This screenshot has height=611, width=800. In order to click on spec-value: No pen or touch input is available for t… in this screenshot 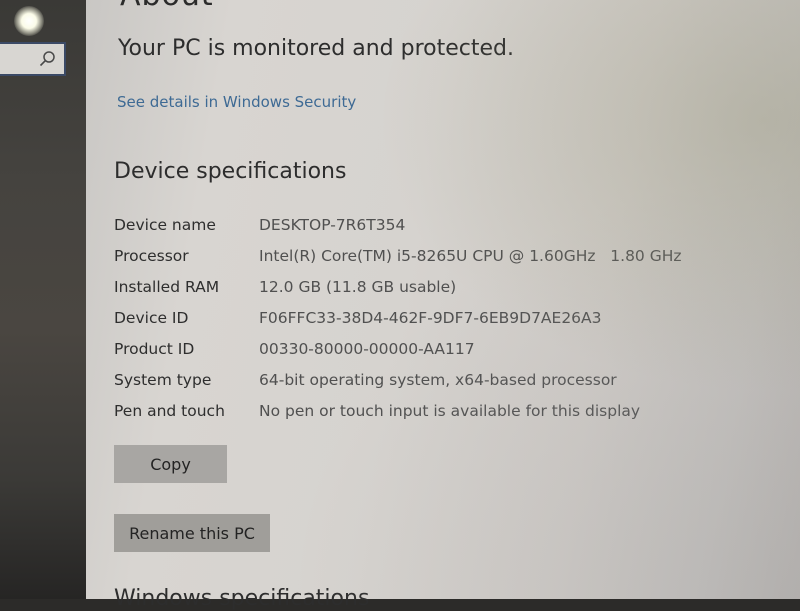, I will do `click(450, 411)`.